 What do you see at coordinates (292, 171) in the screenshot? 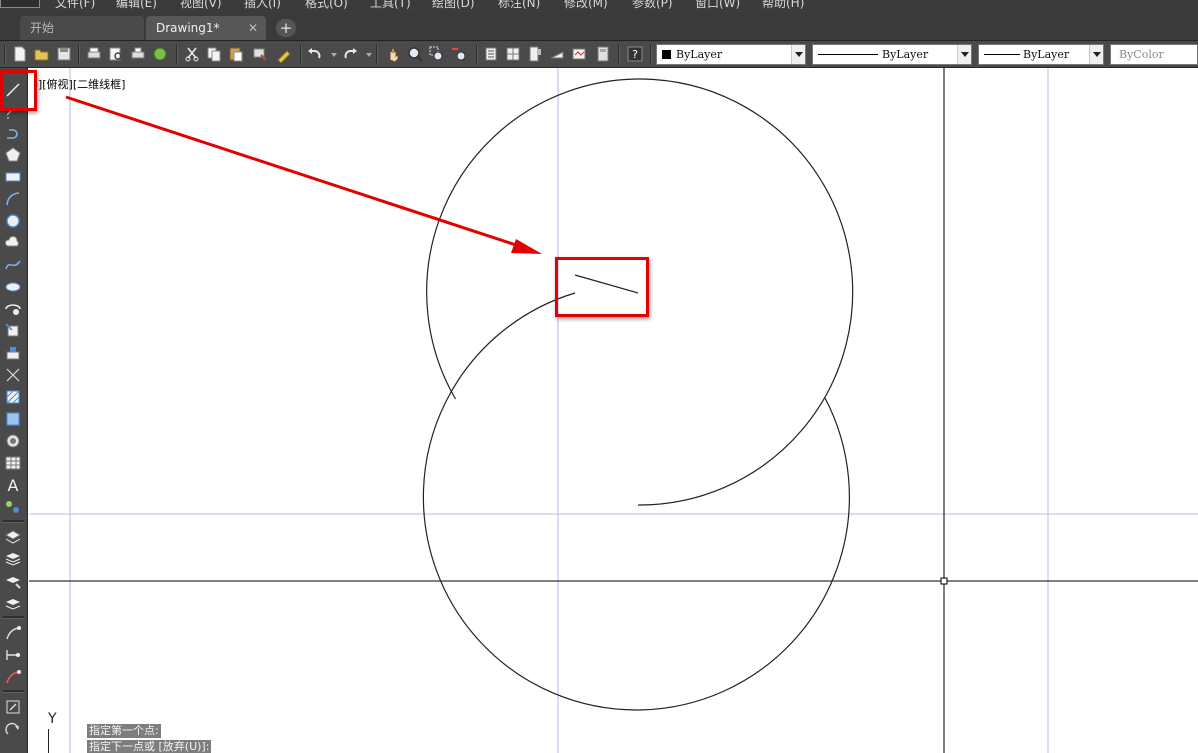
I see `annotation-arrow-shaft` at bounding box center [292, 171].